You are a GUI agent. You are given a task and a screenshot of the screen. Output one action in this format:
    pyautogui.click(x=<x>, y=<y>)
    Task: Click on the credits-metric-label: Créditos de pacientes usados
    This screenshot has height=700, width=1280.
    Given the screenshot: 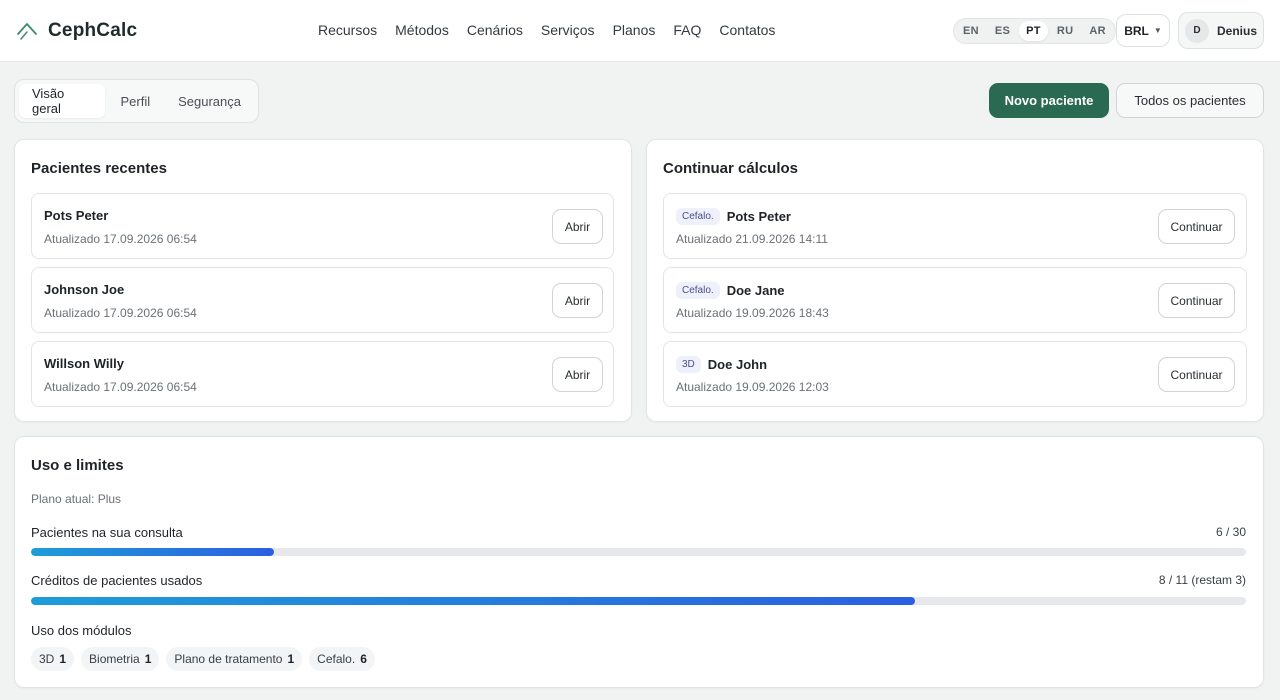 What is the action you would take?
    pyautogui.click(x=117, y=580)
    